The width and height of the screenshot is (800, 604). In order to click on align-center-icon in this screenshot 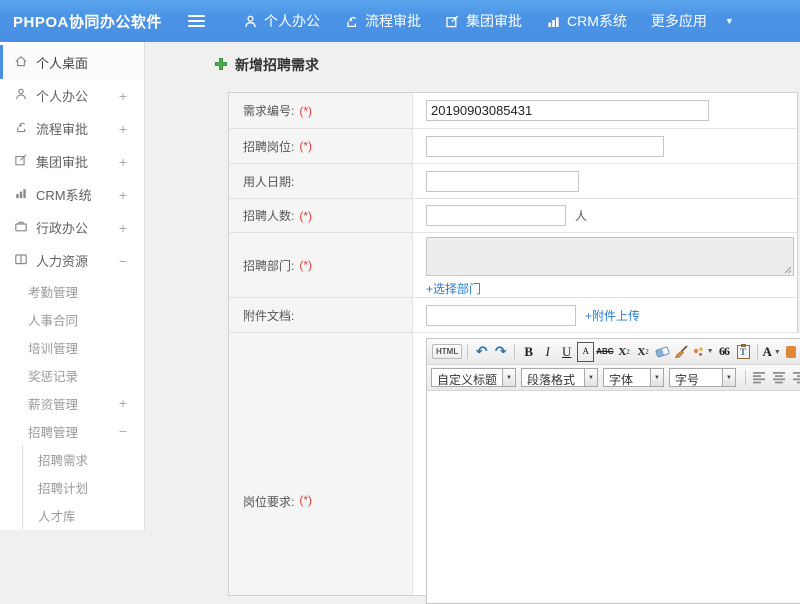, I will do `click(779, 378)`.